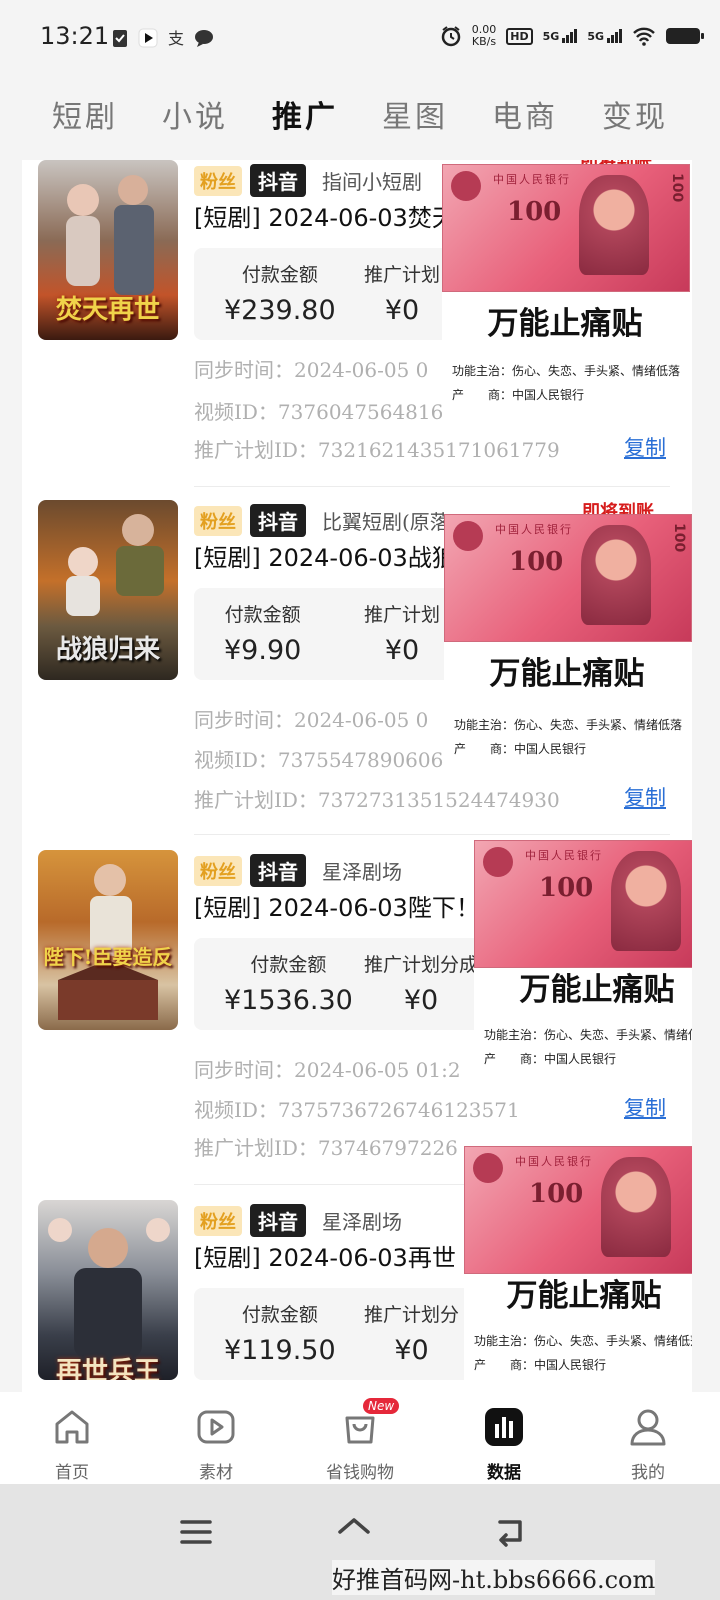  I want to click on back-icon, so click(510, 1532).